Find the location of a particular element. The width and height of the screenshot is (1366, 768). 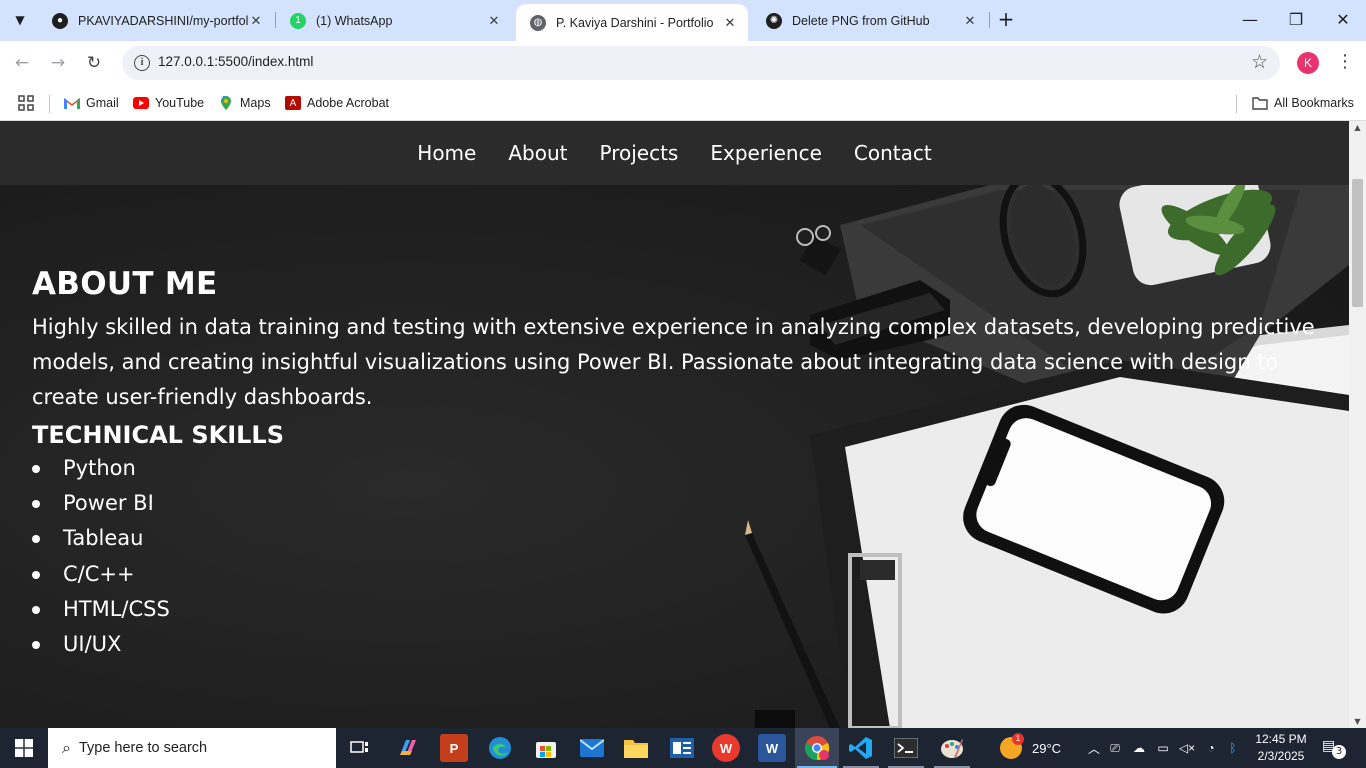

nav-projects-link: Projects is located at coordinates (638, 153).